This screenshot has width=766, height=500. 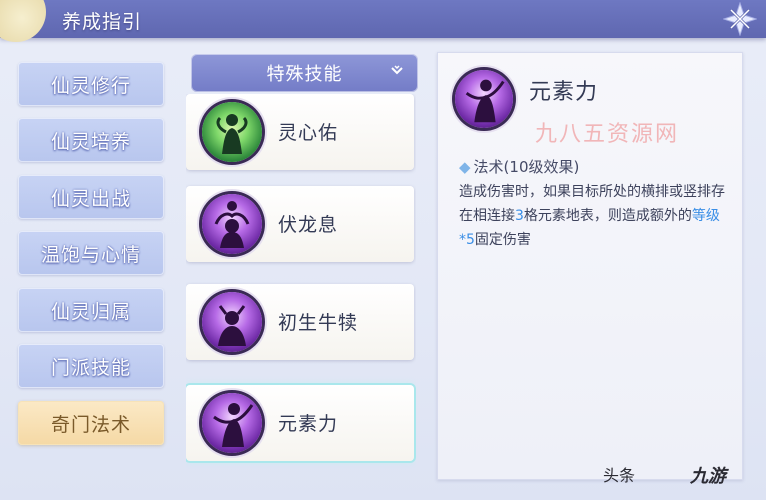 I want to click on footer-logo: 九游, so click(x=708, y=476).